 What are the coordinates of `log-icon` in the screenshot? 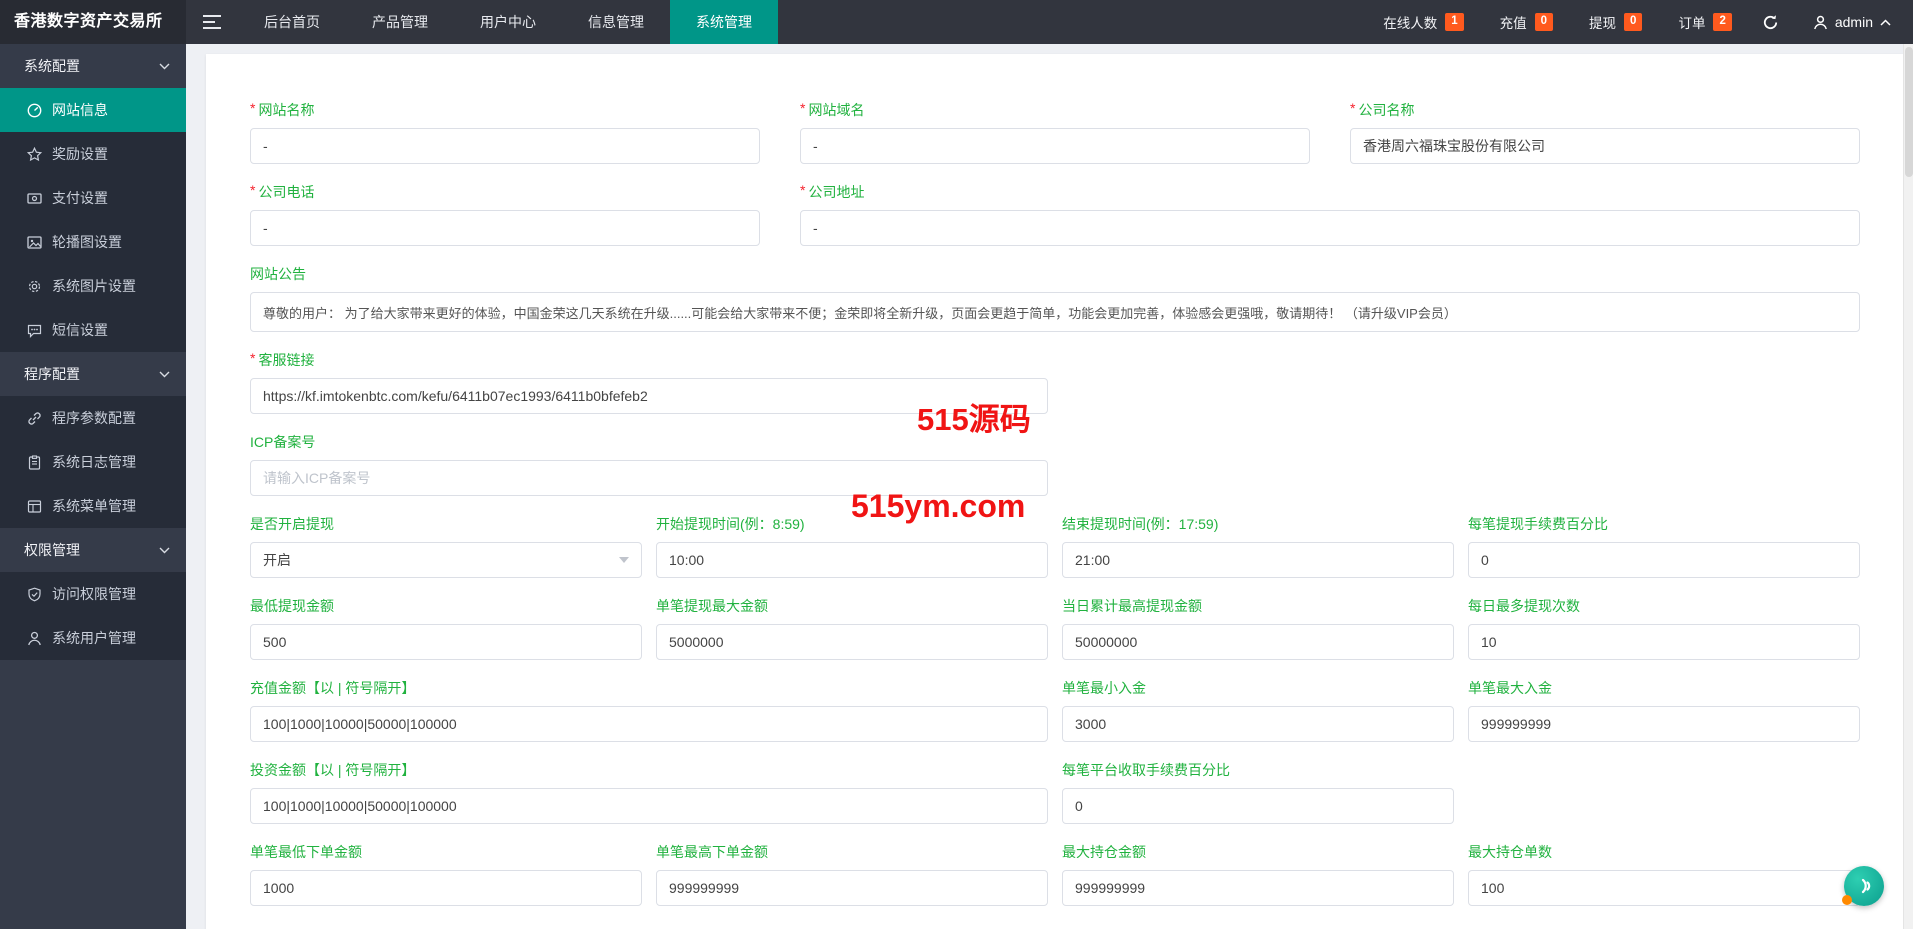 It's located at (34, 462).